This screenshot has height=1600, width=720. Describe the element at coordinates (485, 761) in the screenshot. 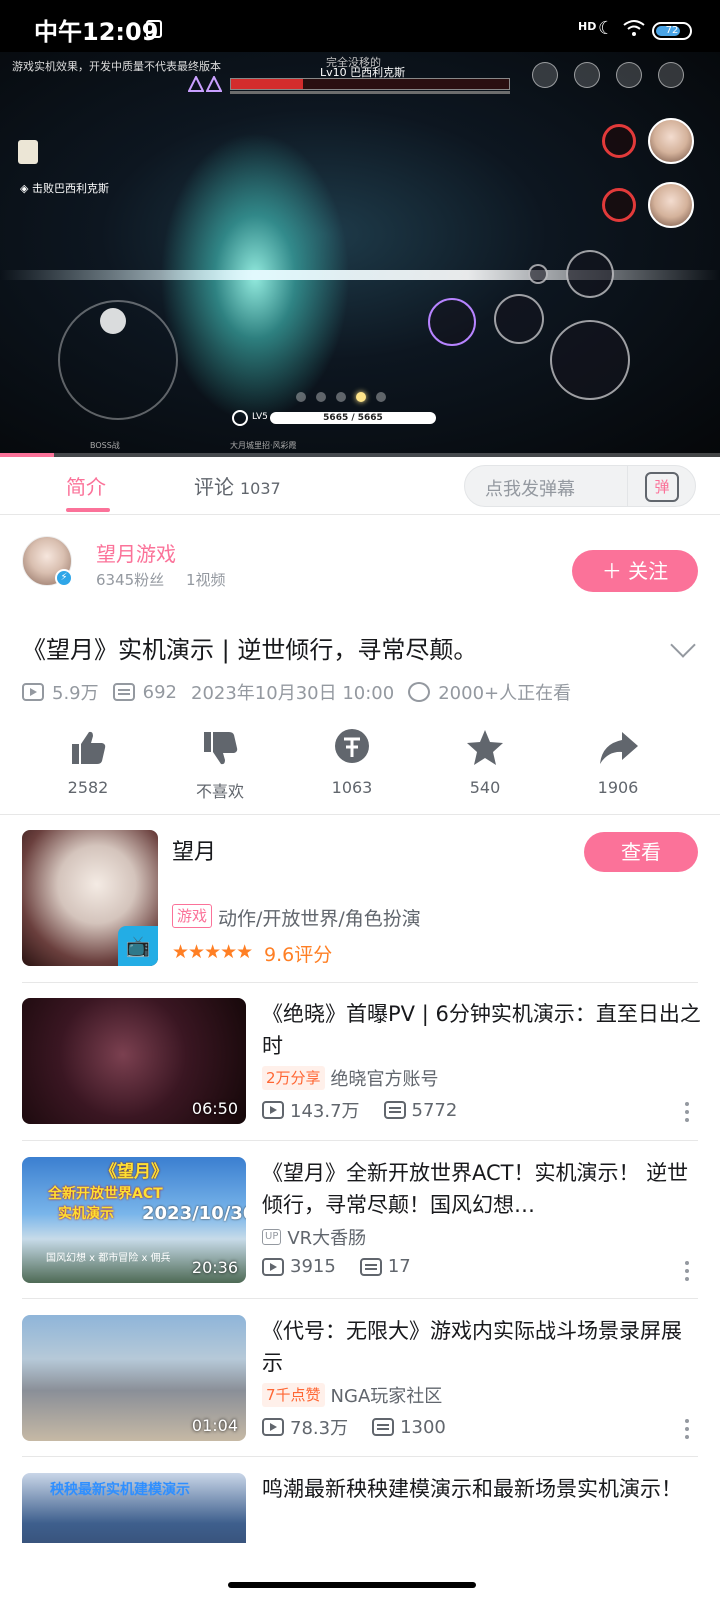

I see `favorite-button: 540` at that location.